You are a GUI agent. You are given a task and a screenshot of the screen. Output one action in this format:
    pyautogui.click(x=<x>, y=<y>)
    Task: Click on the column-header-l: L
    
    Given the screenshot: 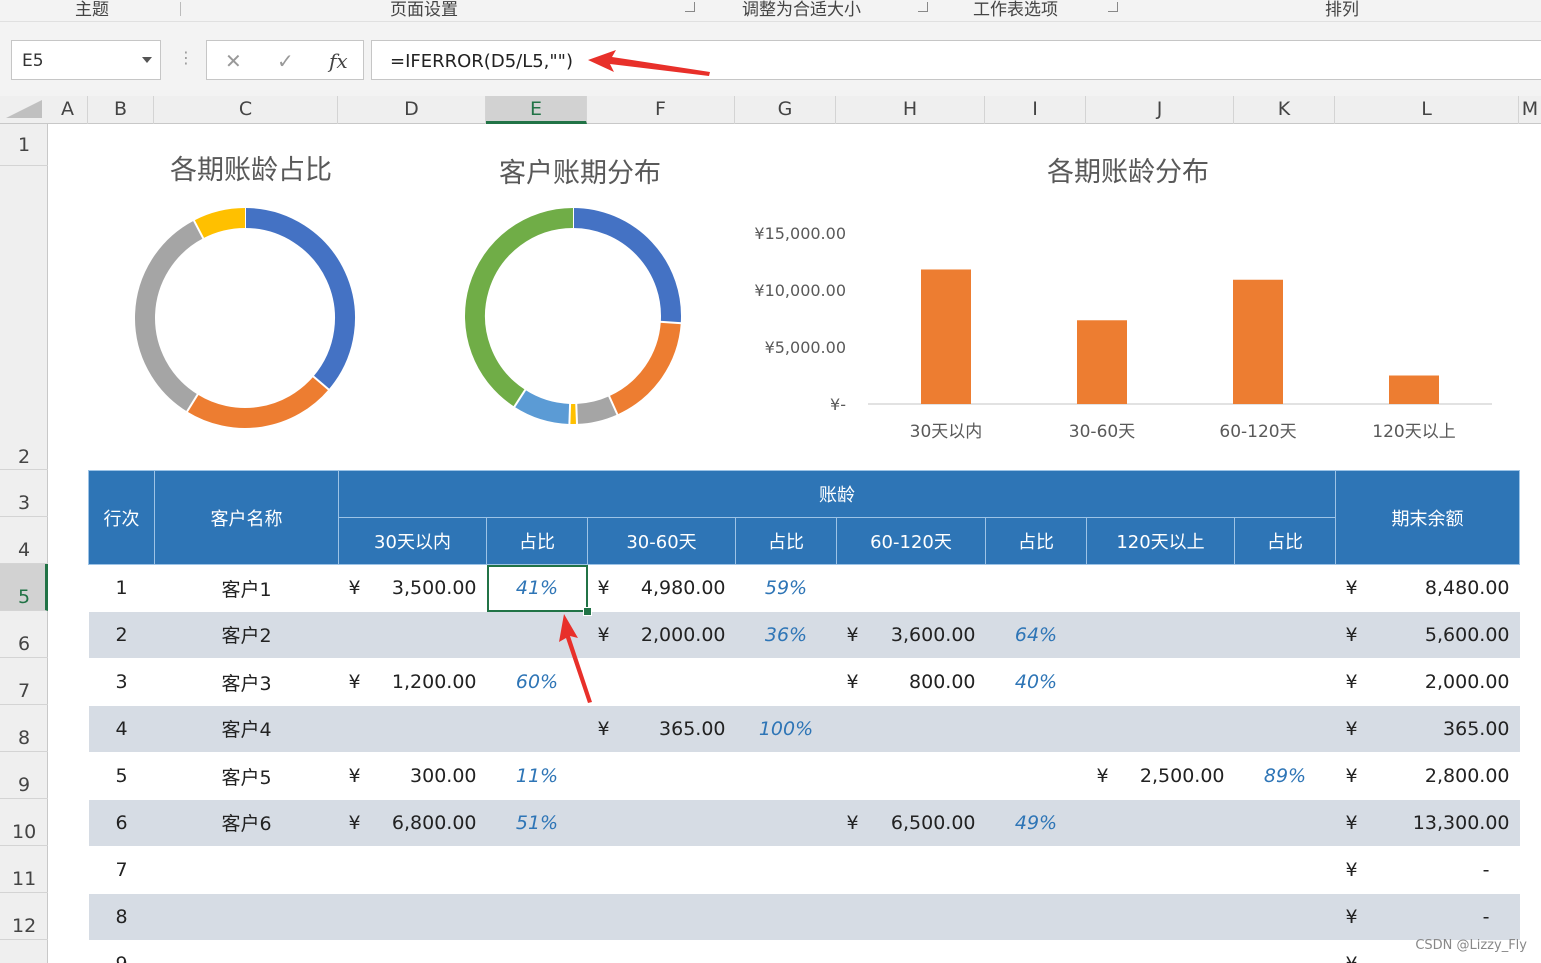 What is the action you would take?
    pyautogui.click(x=1427, y=110)
    